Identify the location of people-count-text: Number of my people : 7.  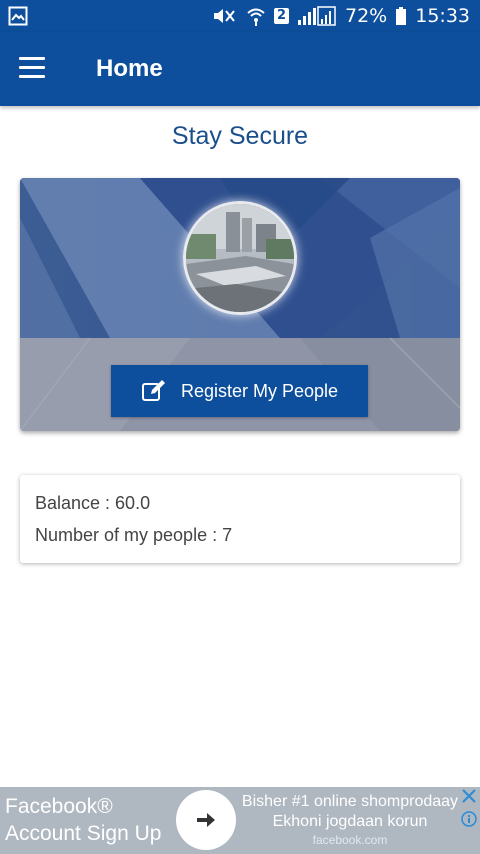
(134, 535).